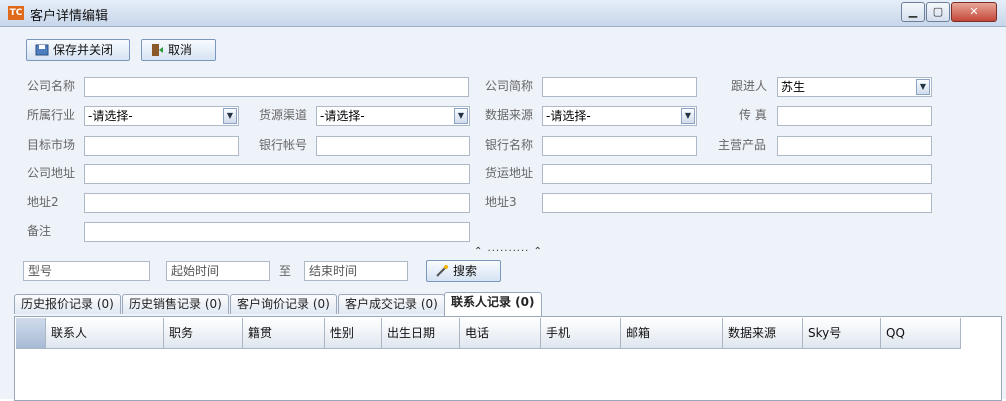  I want to click on window-title: 客户详情编辑, so click(69, 16).